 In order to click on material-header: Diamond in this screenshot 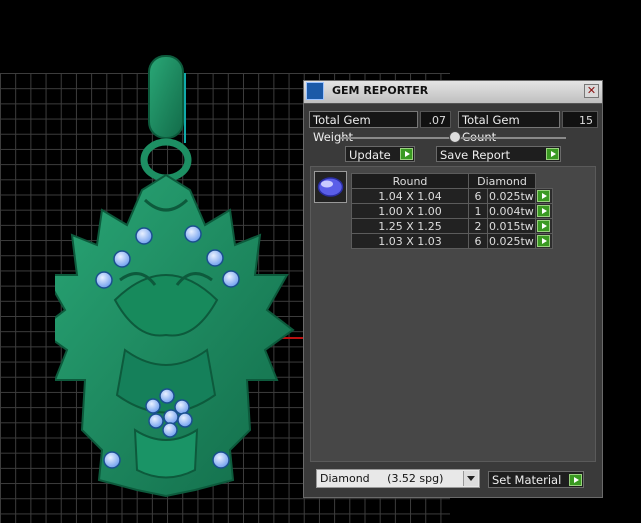, I will do `click(502, 181)`.